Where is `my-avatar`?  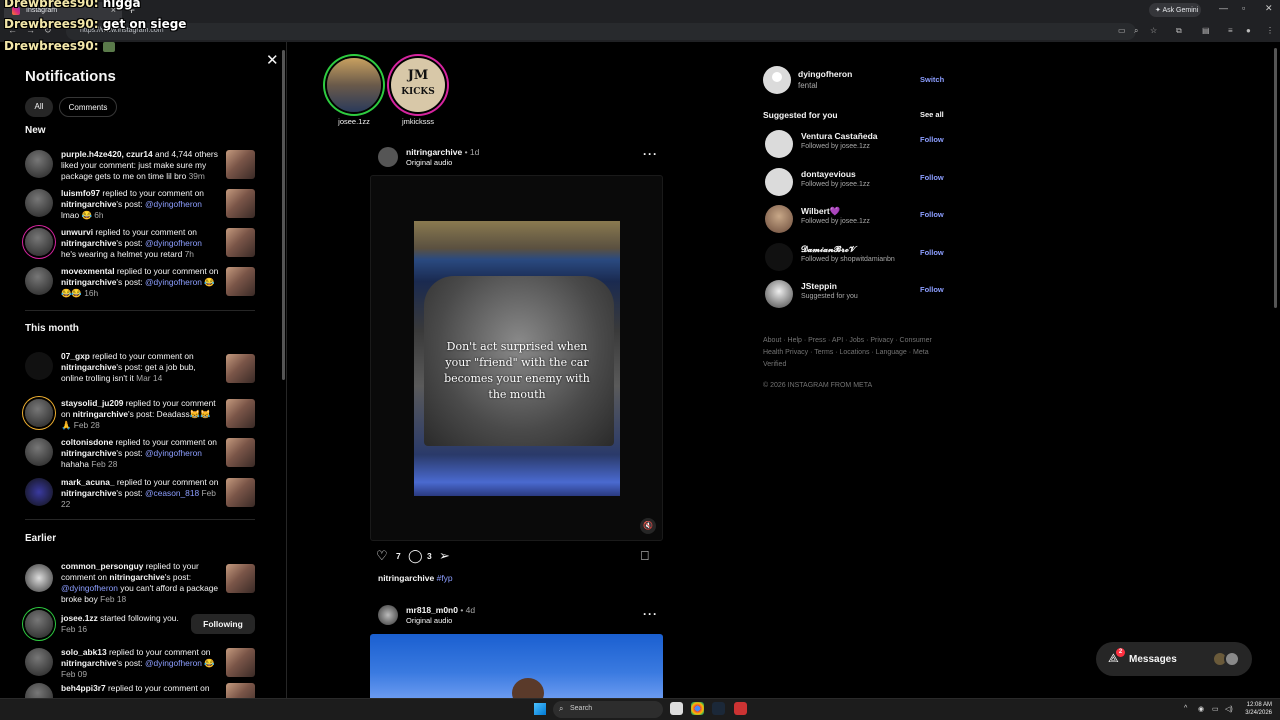 my-avatar is located at coordinates (777, 80).